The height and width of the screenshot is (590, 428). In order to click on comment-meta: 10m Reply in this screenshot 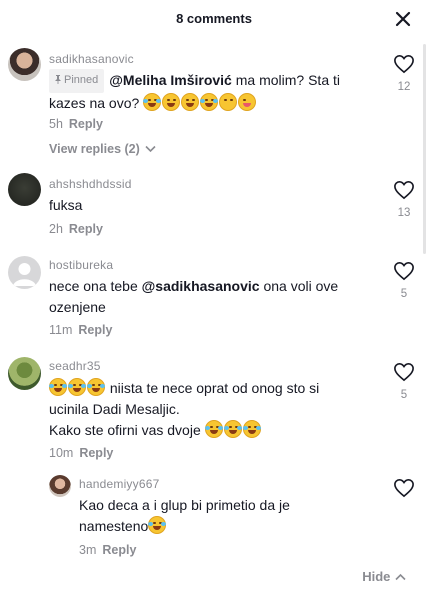, I will do `click(81, 453)`.